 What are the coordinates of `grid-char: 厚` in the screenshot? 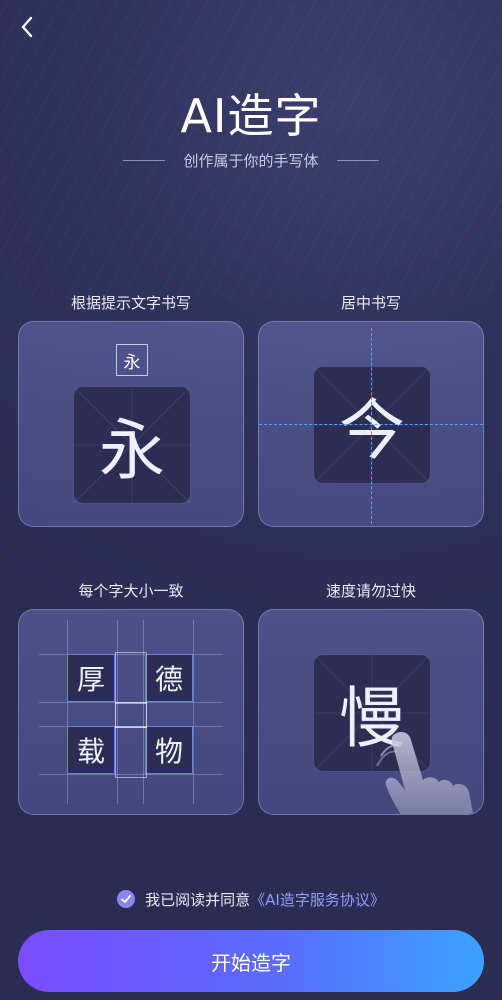 It's located at (91, 678).